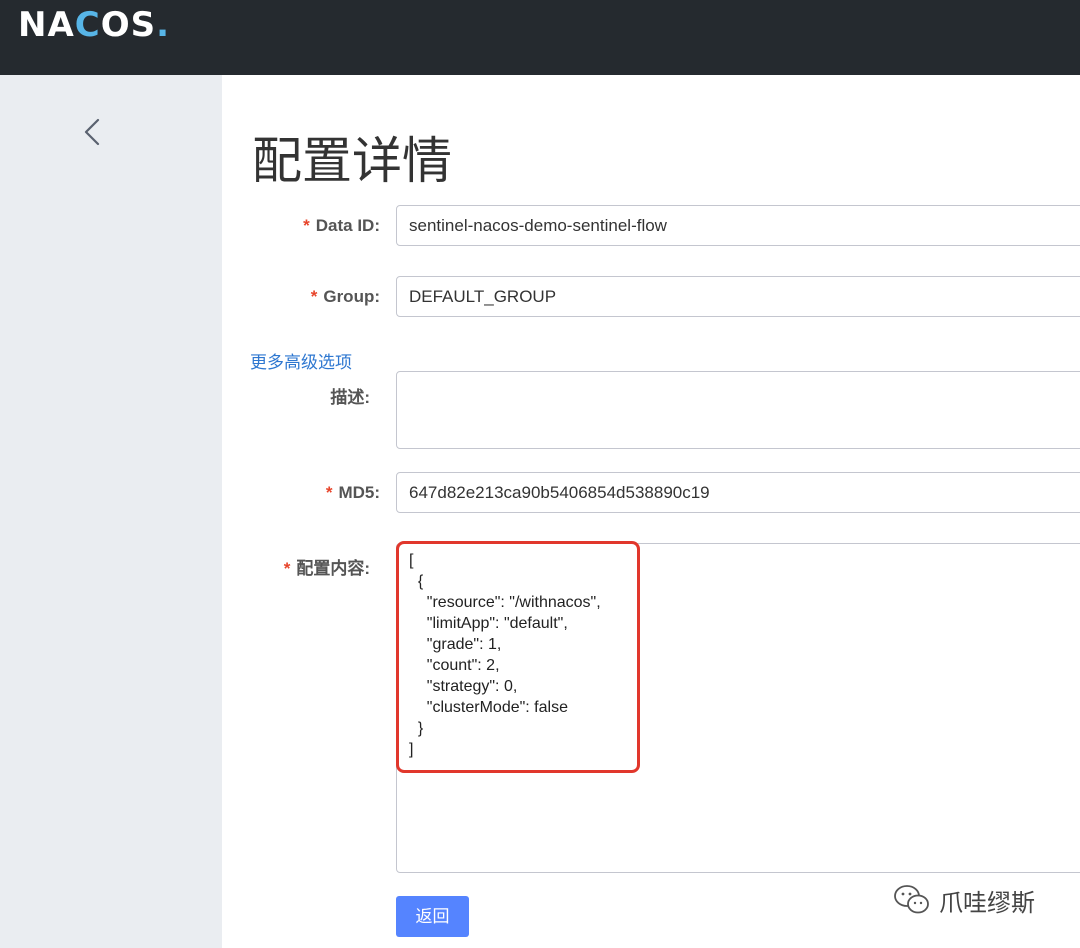  I want to click on description-label: 描述:, so click(350, 397).